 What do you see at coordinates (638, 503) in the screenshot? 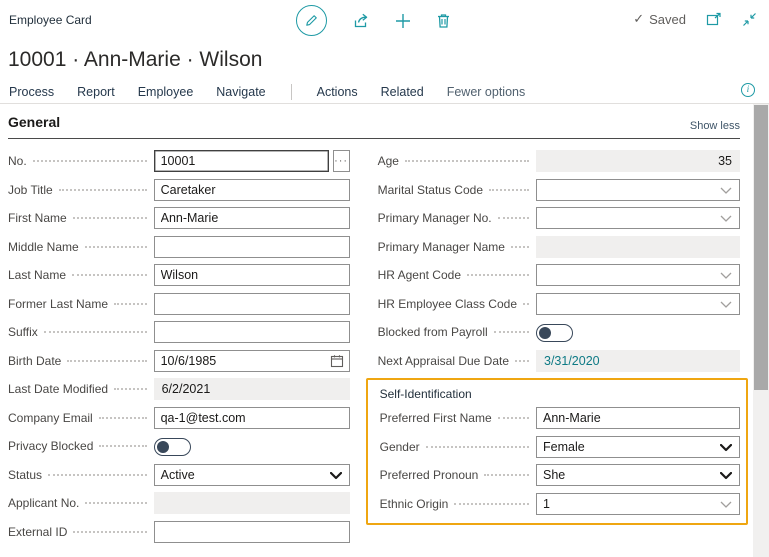
I see `ethnic-origin-lookup: 1` at bounding box center [638, 503].